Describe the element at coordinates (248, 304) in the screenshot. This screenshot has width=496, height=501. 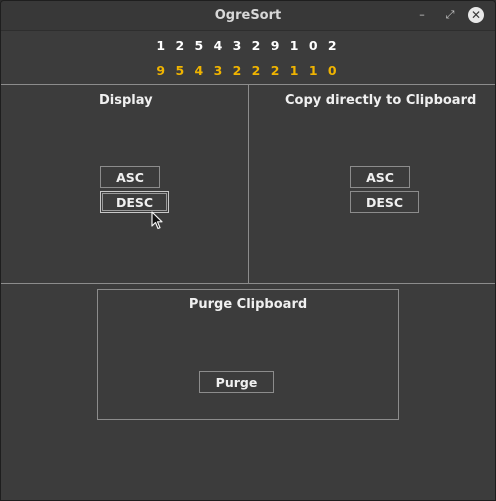
I see `purge-heading: Purge Clipboard` at that location.